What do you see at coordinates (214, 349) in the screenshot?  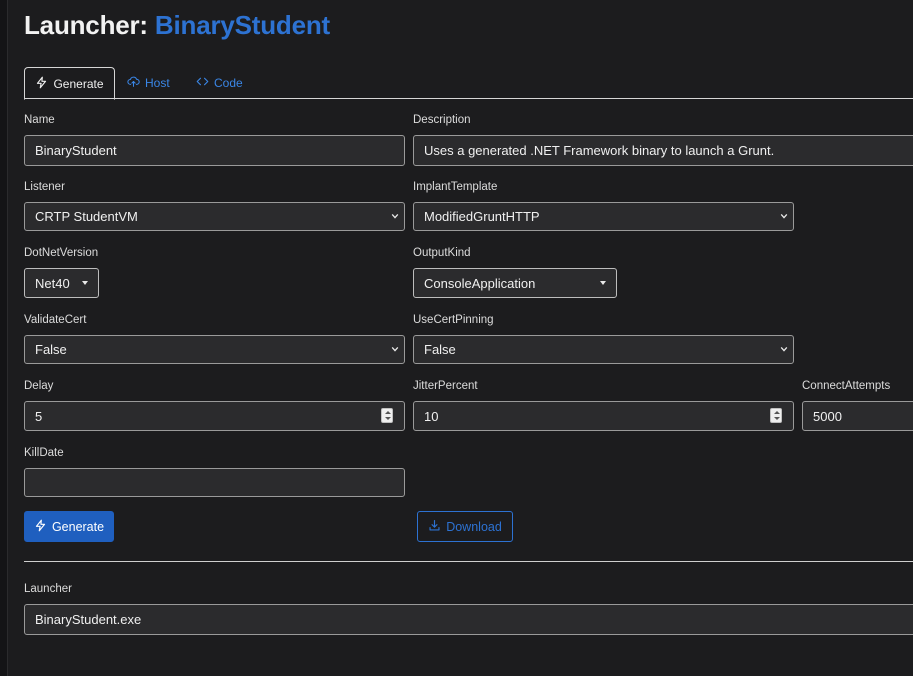 I see `validate-cert-select: False` at bounding box center [214, 349].